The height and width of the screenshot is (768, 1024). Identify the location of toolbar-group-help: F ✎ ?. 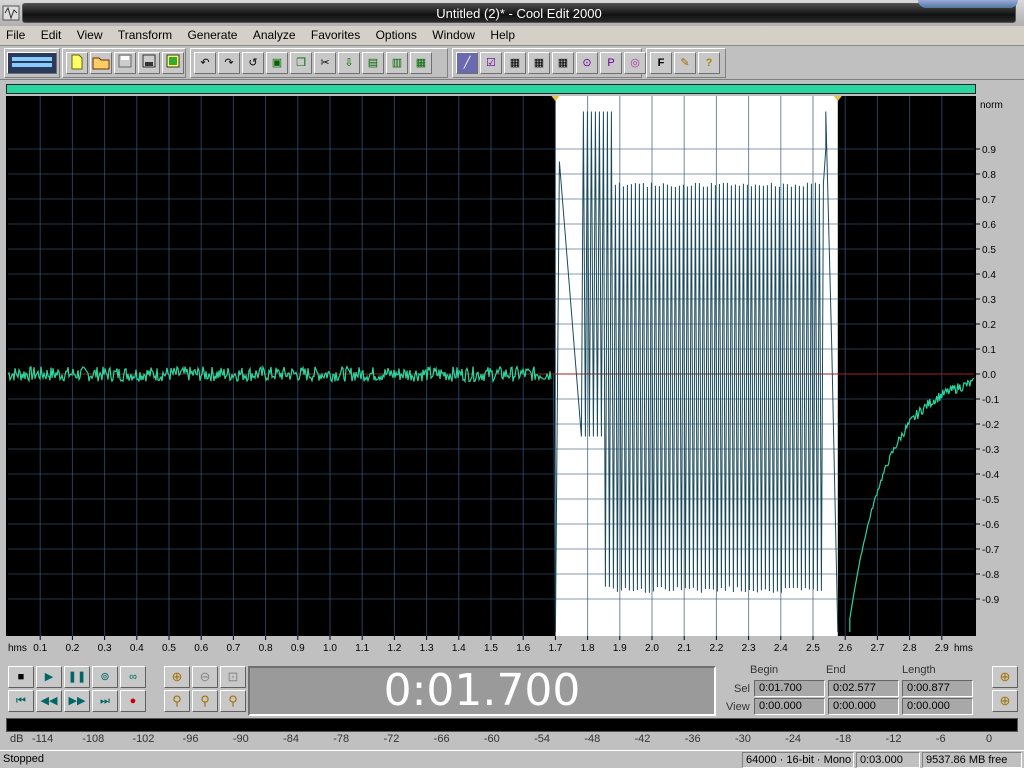
(686, 63).